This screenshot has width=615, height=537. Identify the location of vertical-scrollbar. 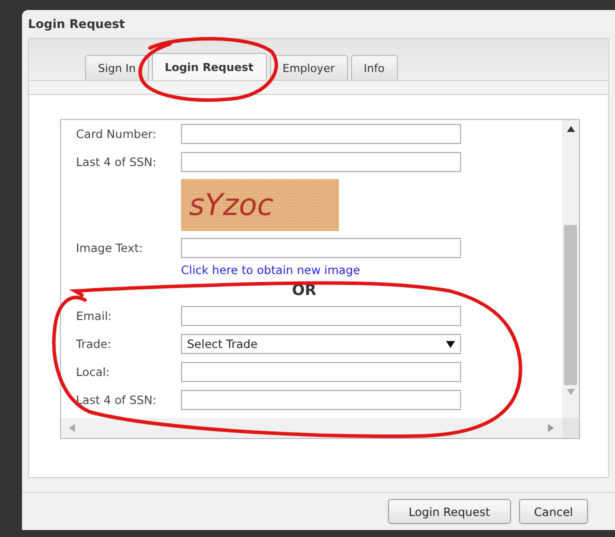
(570, 269).